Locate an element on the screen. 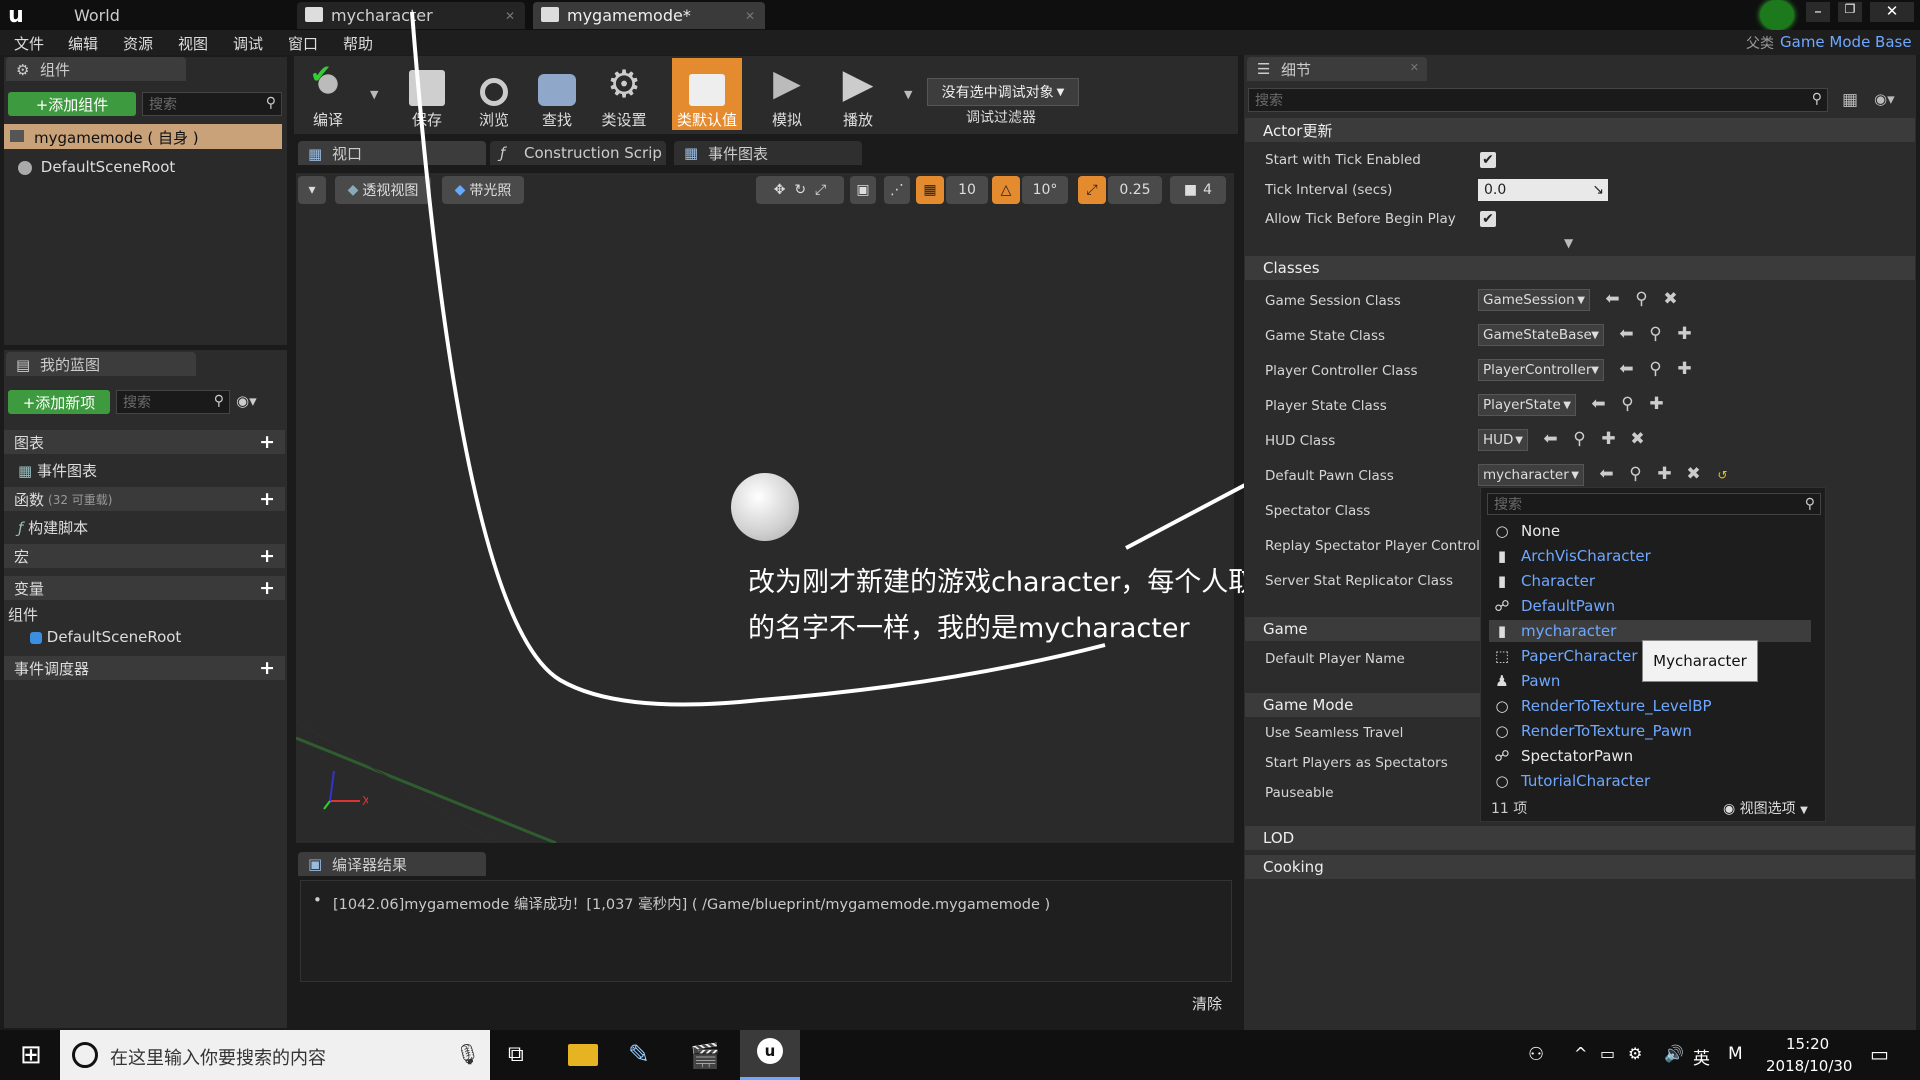 The height and width of the screenshot is (1080, 1920). tab-details: ☰ 细节 ✕ is located at coordinates (1337, 69).